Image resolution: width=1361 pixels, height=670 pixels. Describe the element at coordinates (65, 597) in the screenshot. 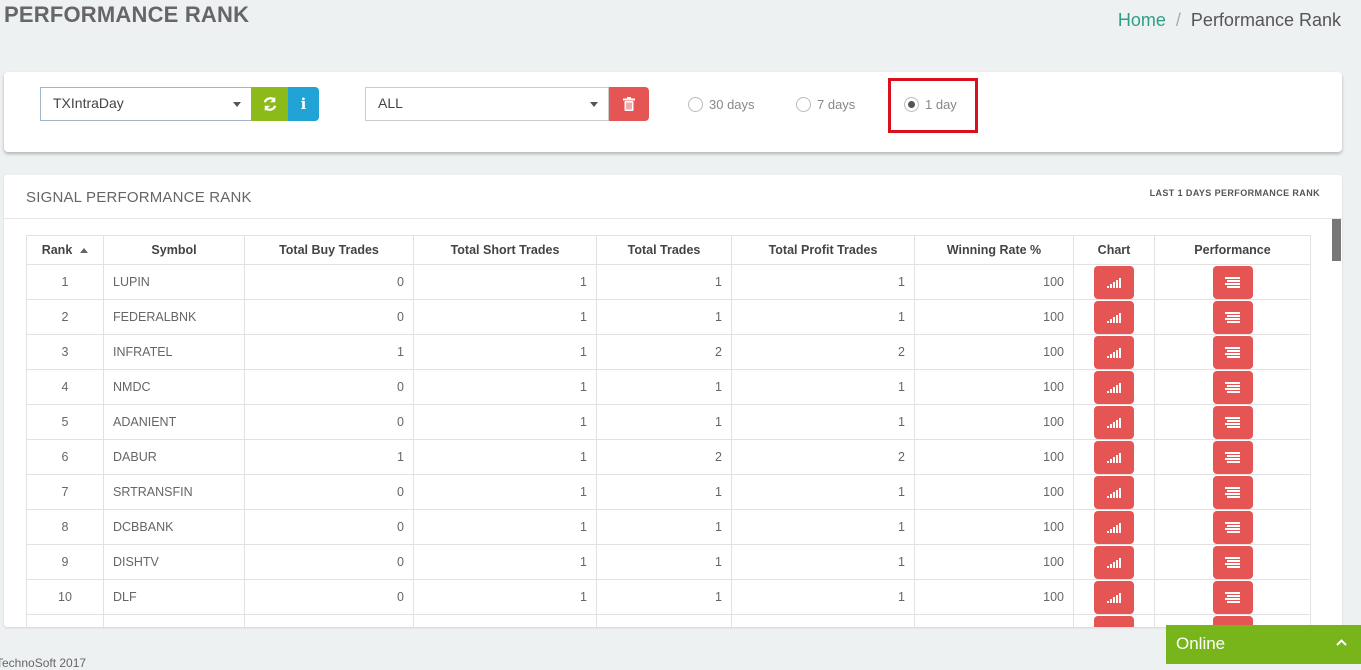

I see `cell-rank: 10` at that location.